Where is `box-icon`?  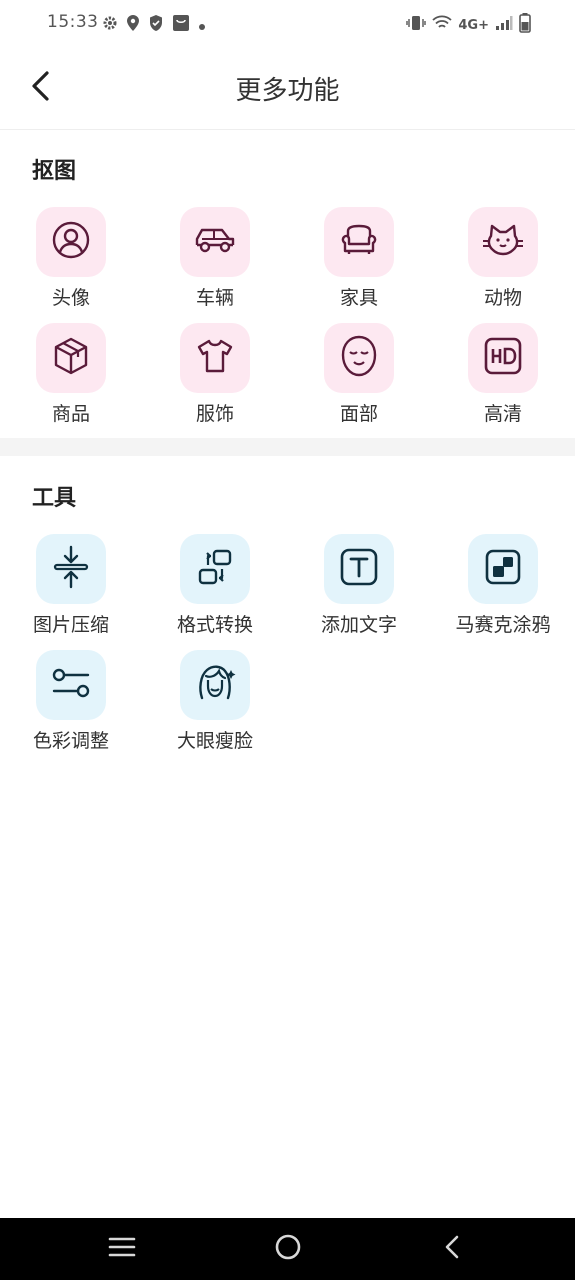
box-icon is located at coordinates (71, 358).